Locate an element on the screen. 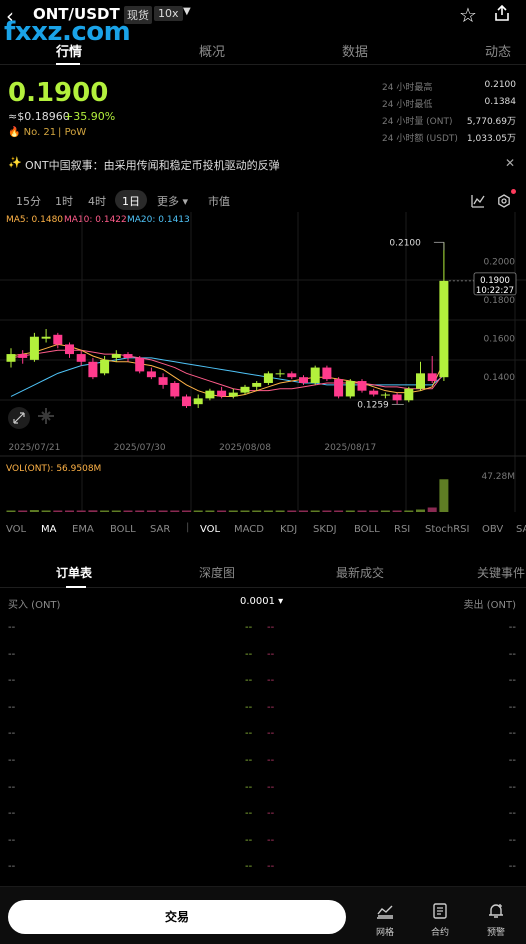 The image size is (526, 944). settings-icon is located at coordinates (504, 202).